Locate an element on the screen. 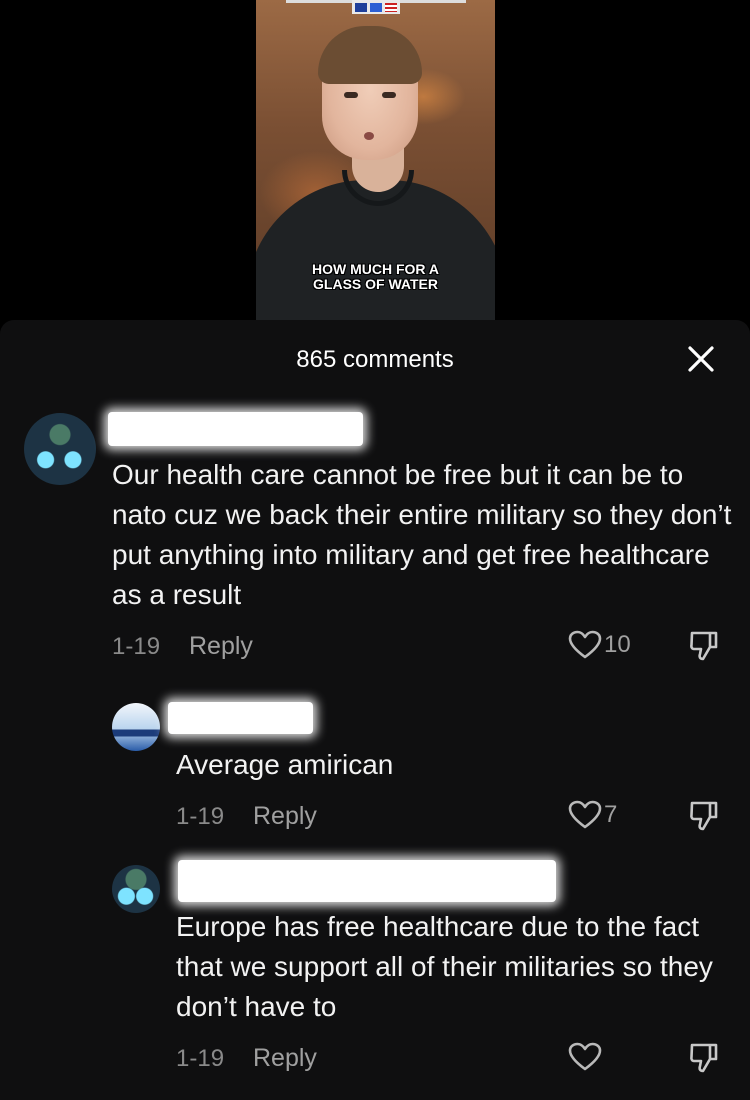 The width and height of the screenshot is (750, 1100). arrow-right-icon is located at coordinates (375, 7).